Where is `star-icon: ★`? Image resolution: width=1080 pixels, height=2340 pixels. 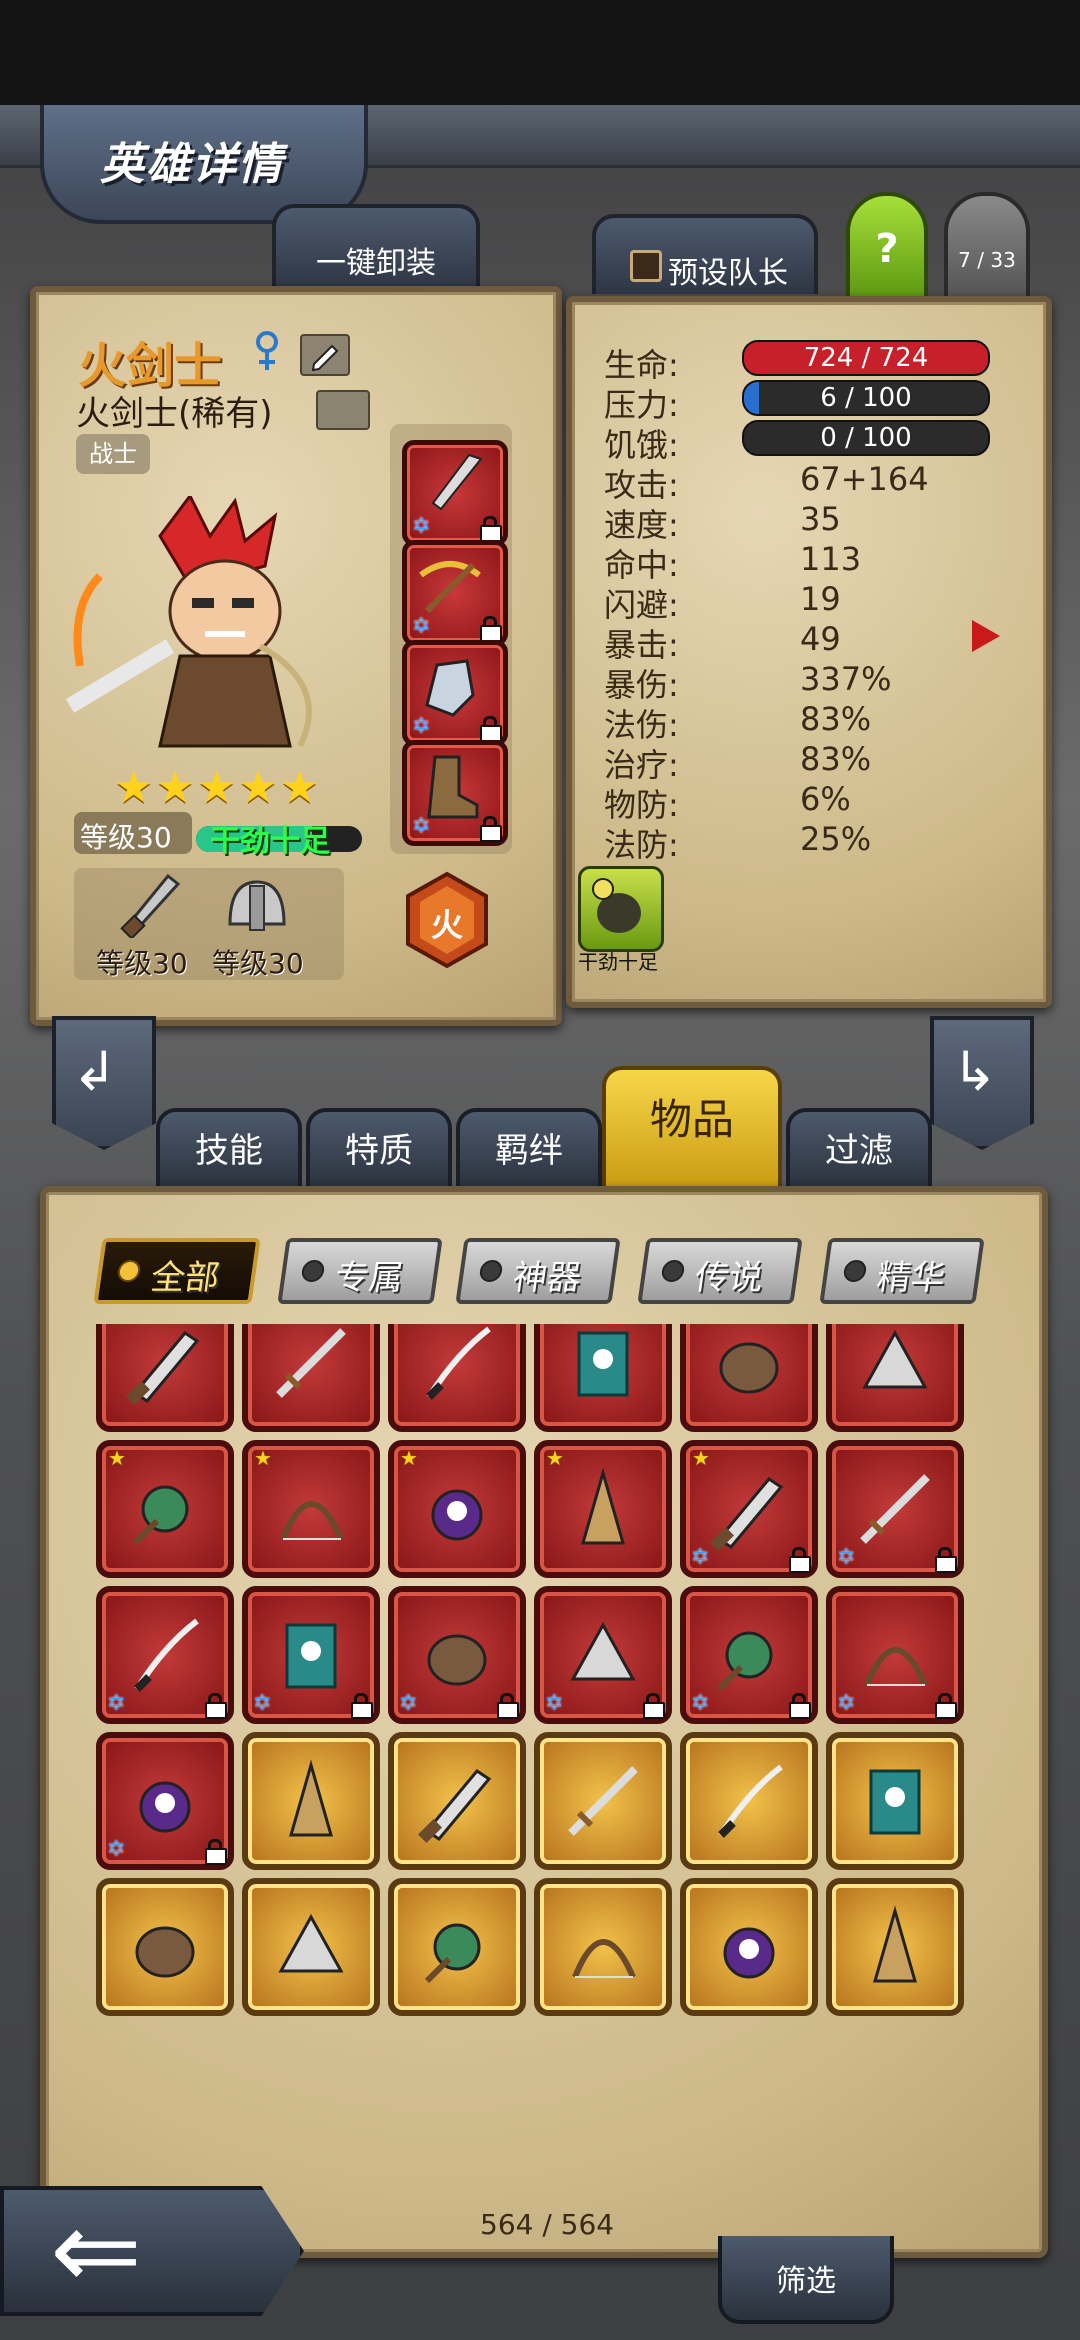
star-icon: ★ is located at coordinates (263, 1458).